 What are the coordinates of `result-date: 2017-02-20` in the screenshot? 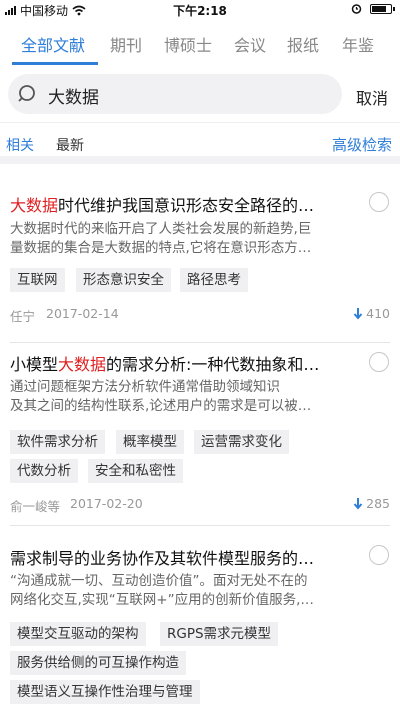 It's located at (106, 503).